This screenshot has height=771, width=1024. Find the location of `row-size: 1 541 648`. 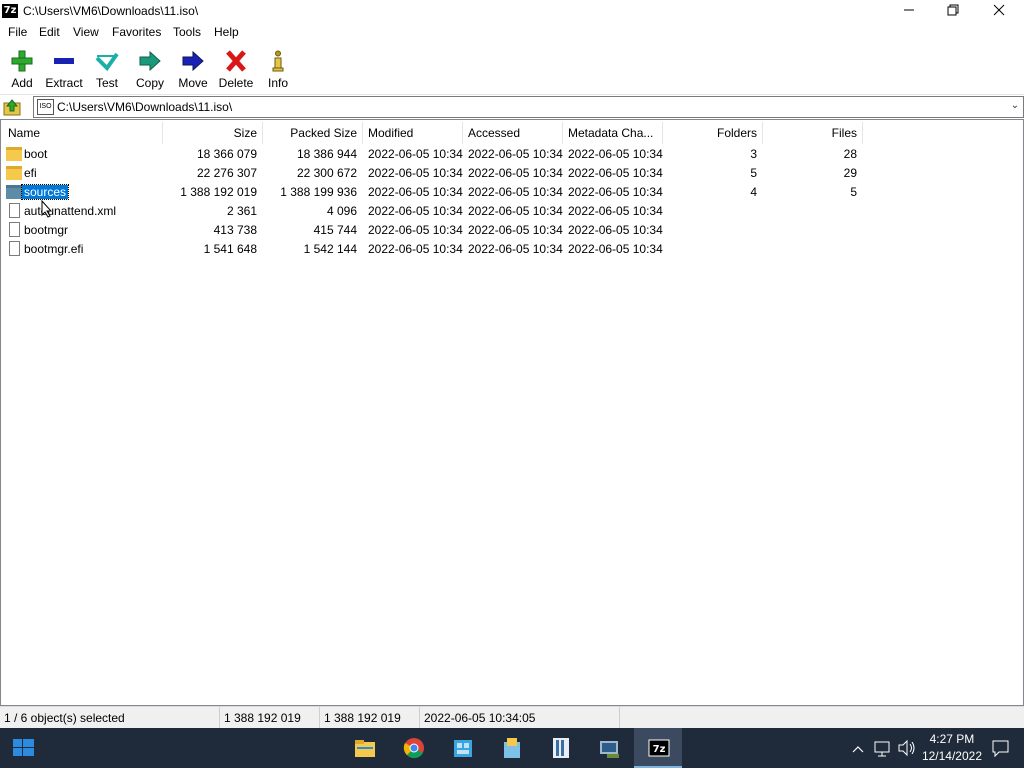

row-size: 1 541 648 is located at coordinates (230, 249).